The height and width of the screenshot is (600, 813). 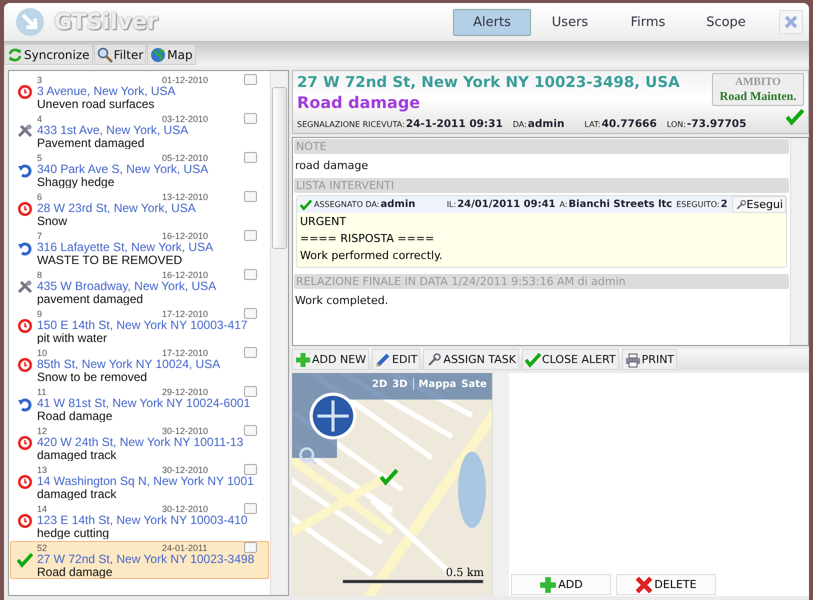 I want to click on close-icon, so click(x=791, y=22).